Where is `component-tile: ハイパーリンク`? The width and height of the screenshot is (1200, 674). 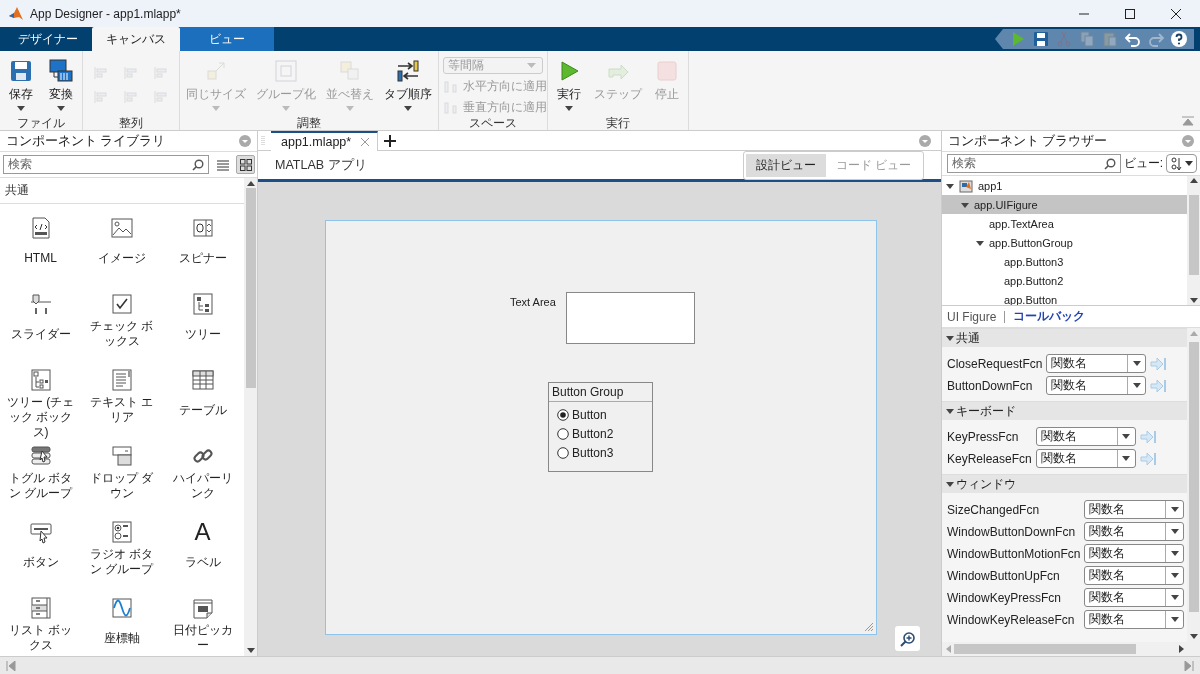
component-tile: ハイパーリンク is located at coordinates (202, 482).